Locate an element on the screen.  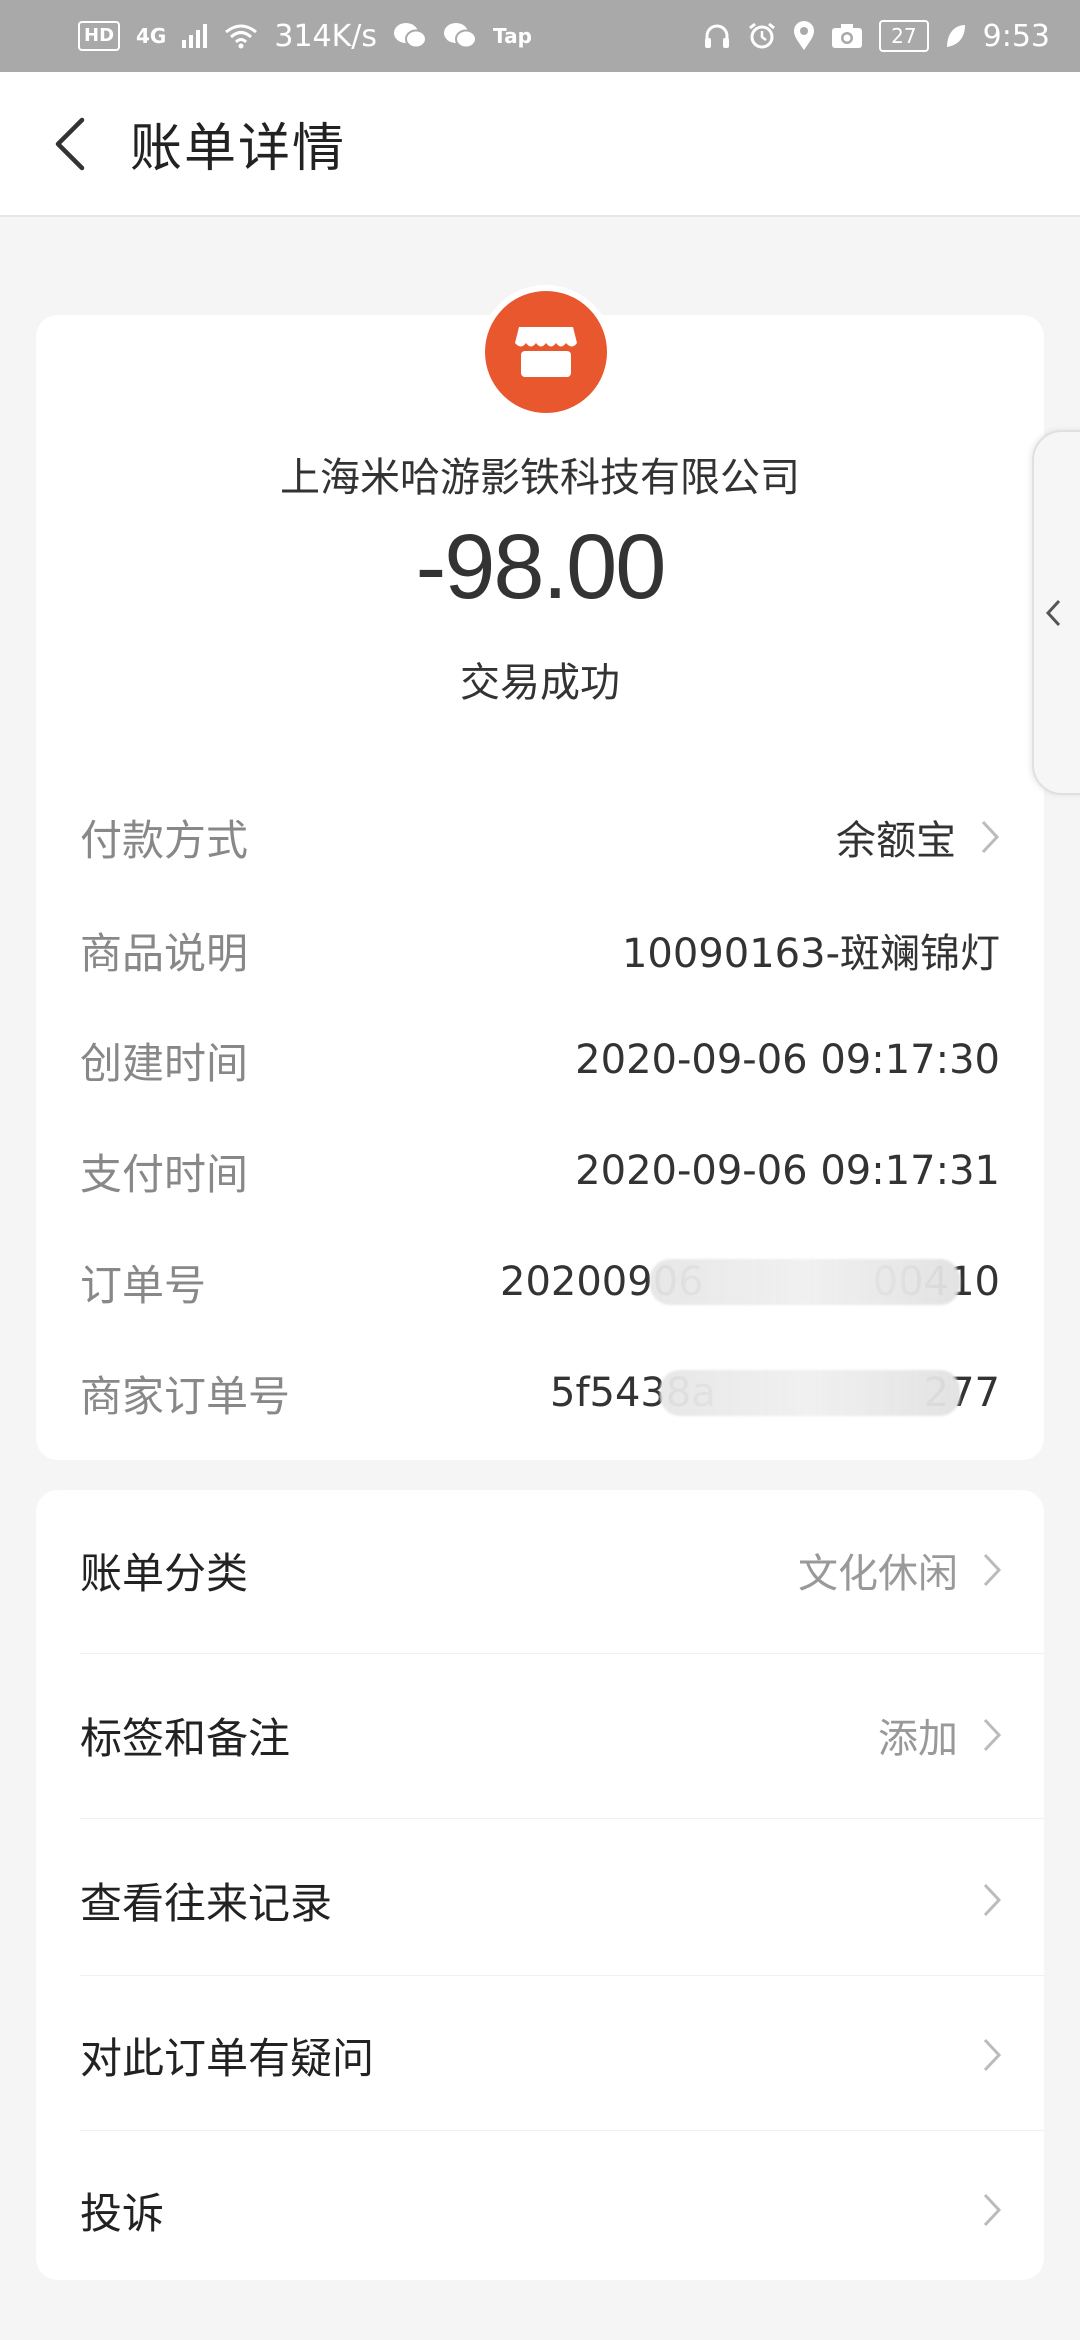
tags-notes-value: 添加 is located at coordinates (918, 1739).